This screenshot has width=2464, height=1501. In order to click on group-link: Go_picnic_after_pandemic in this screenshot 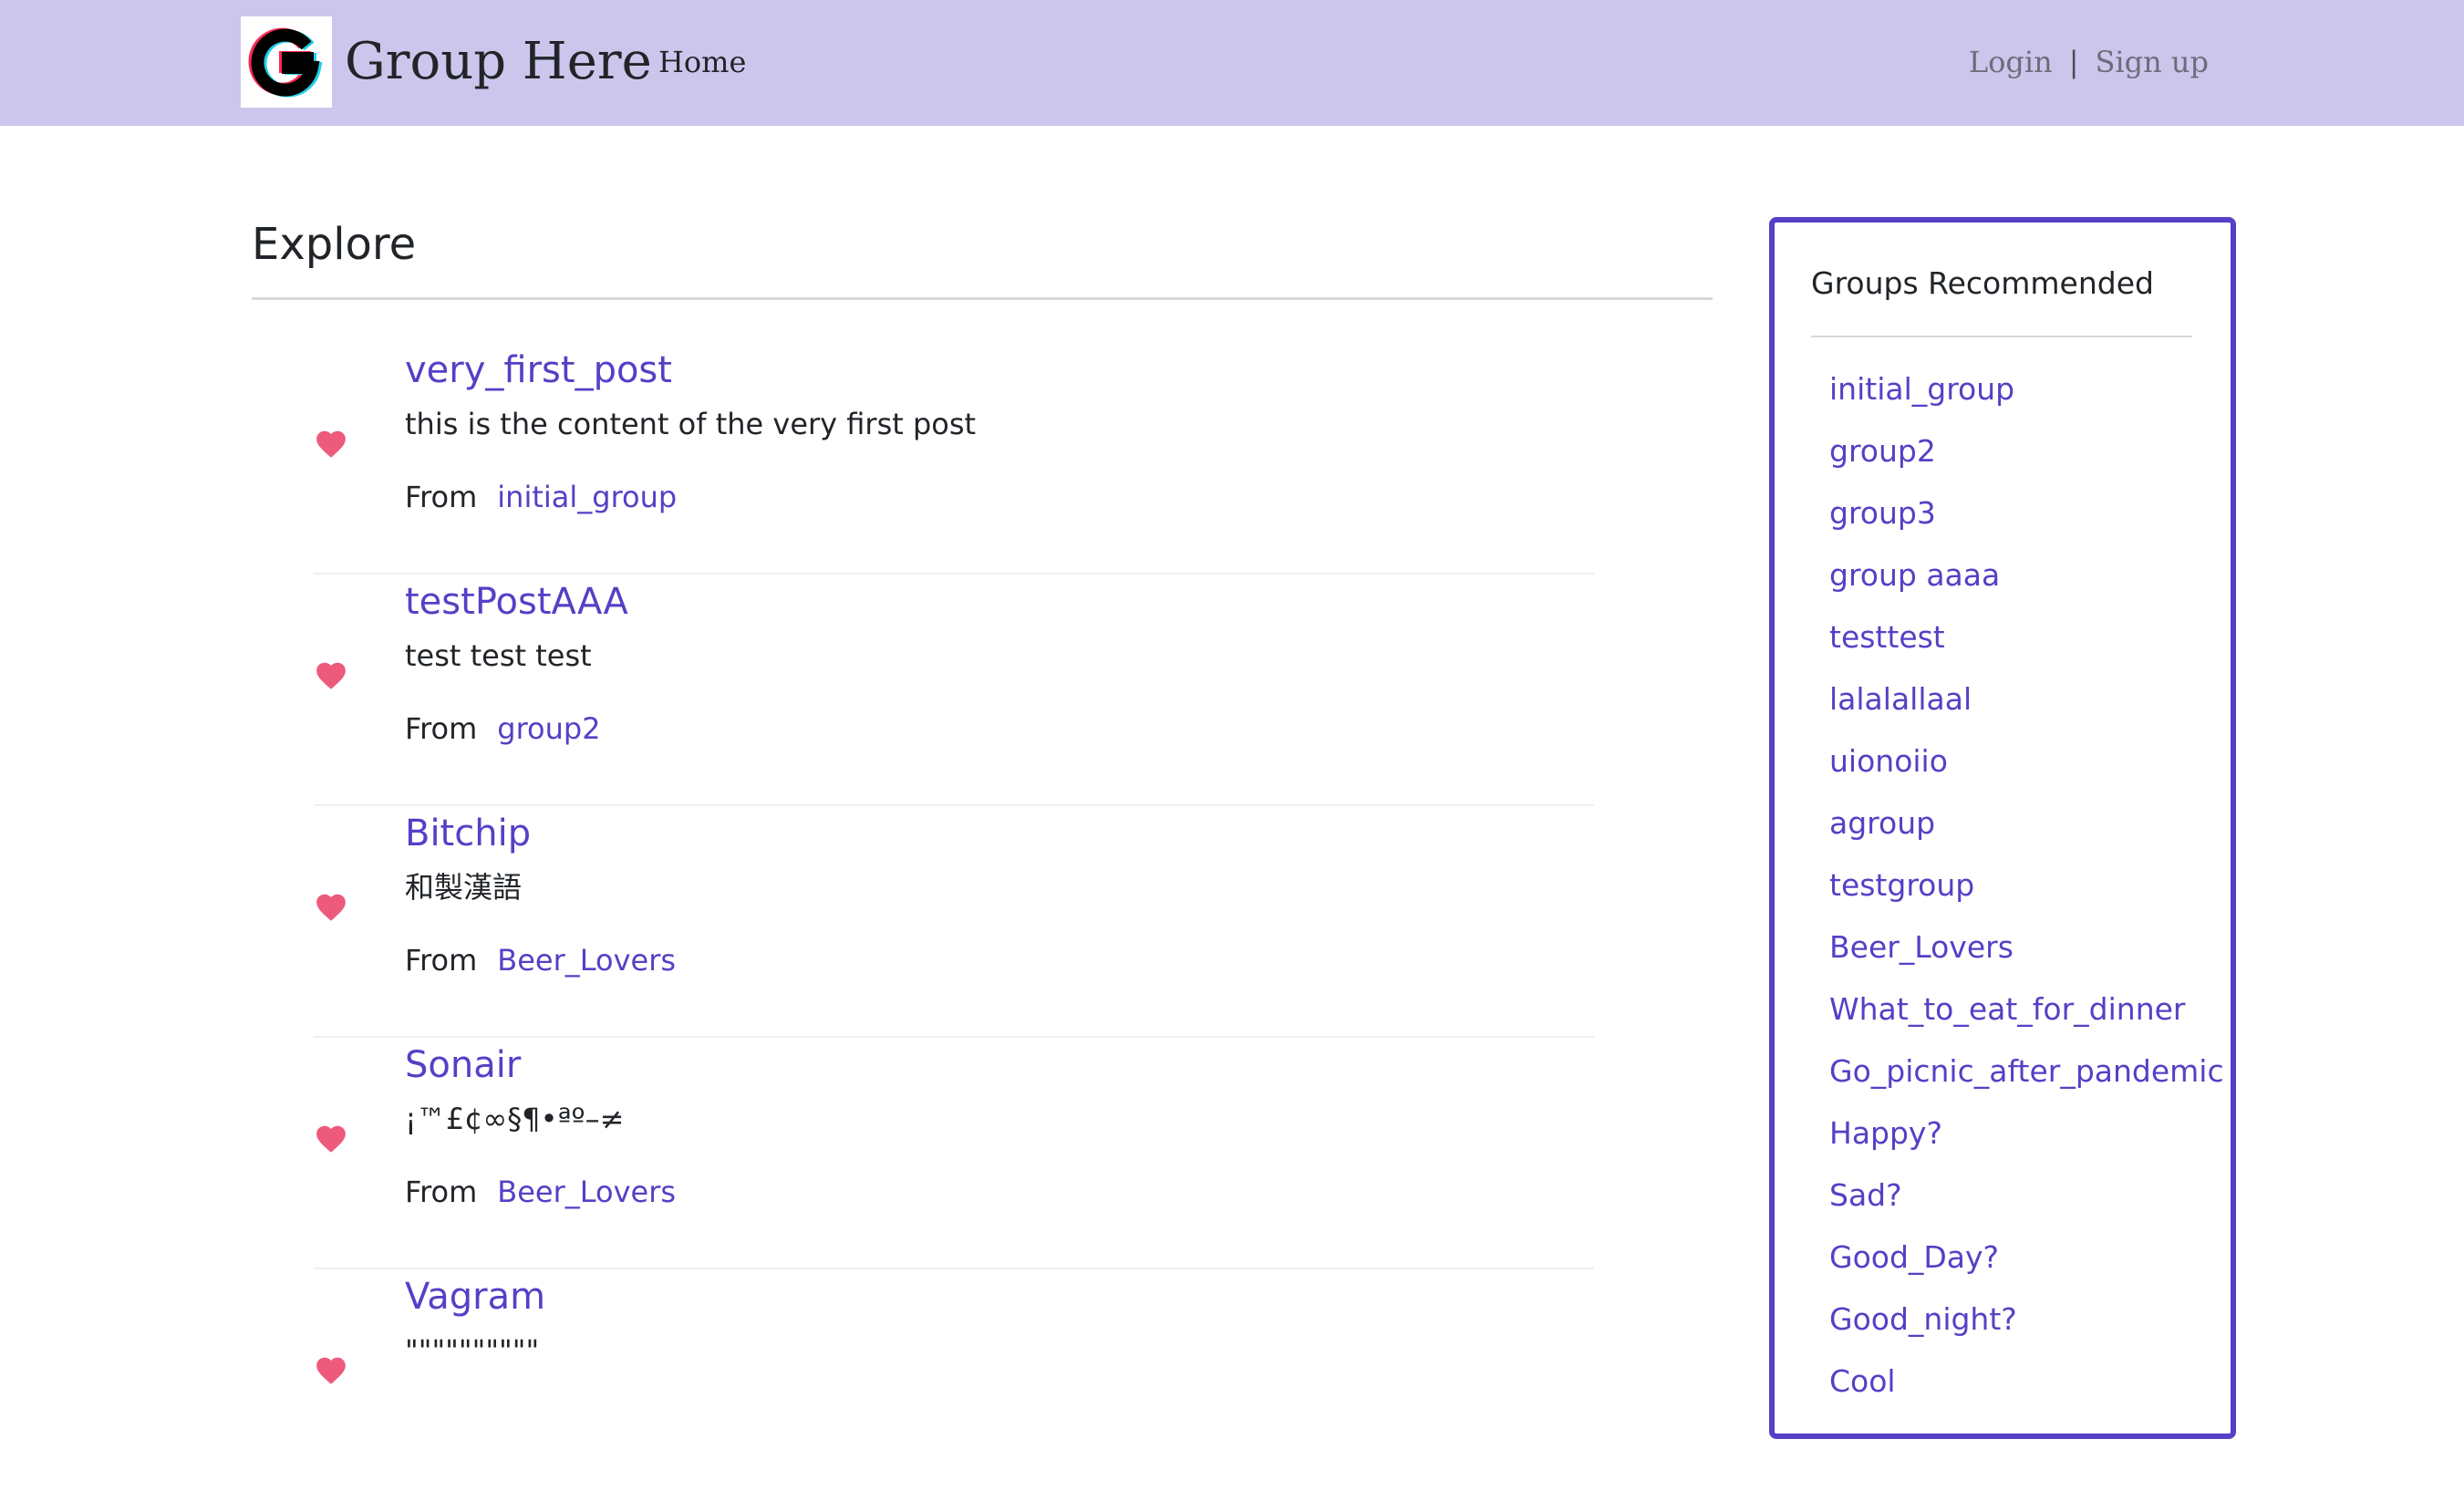, I will do `click(2027, 1071)`.